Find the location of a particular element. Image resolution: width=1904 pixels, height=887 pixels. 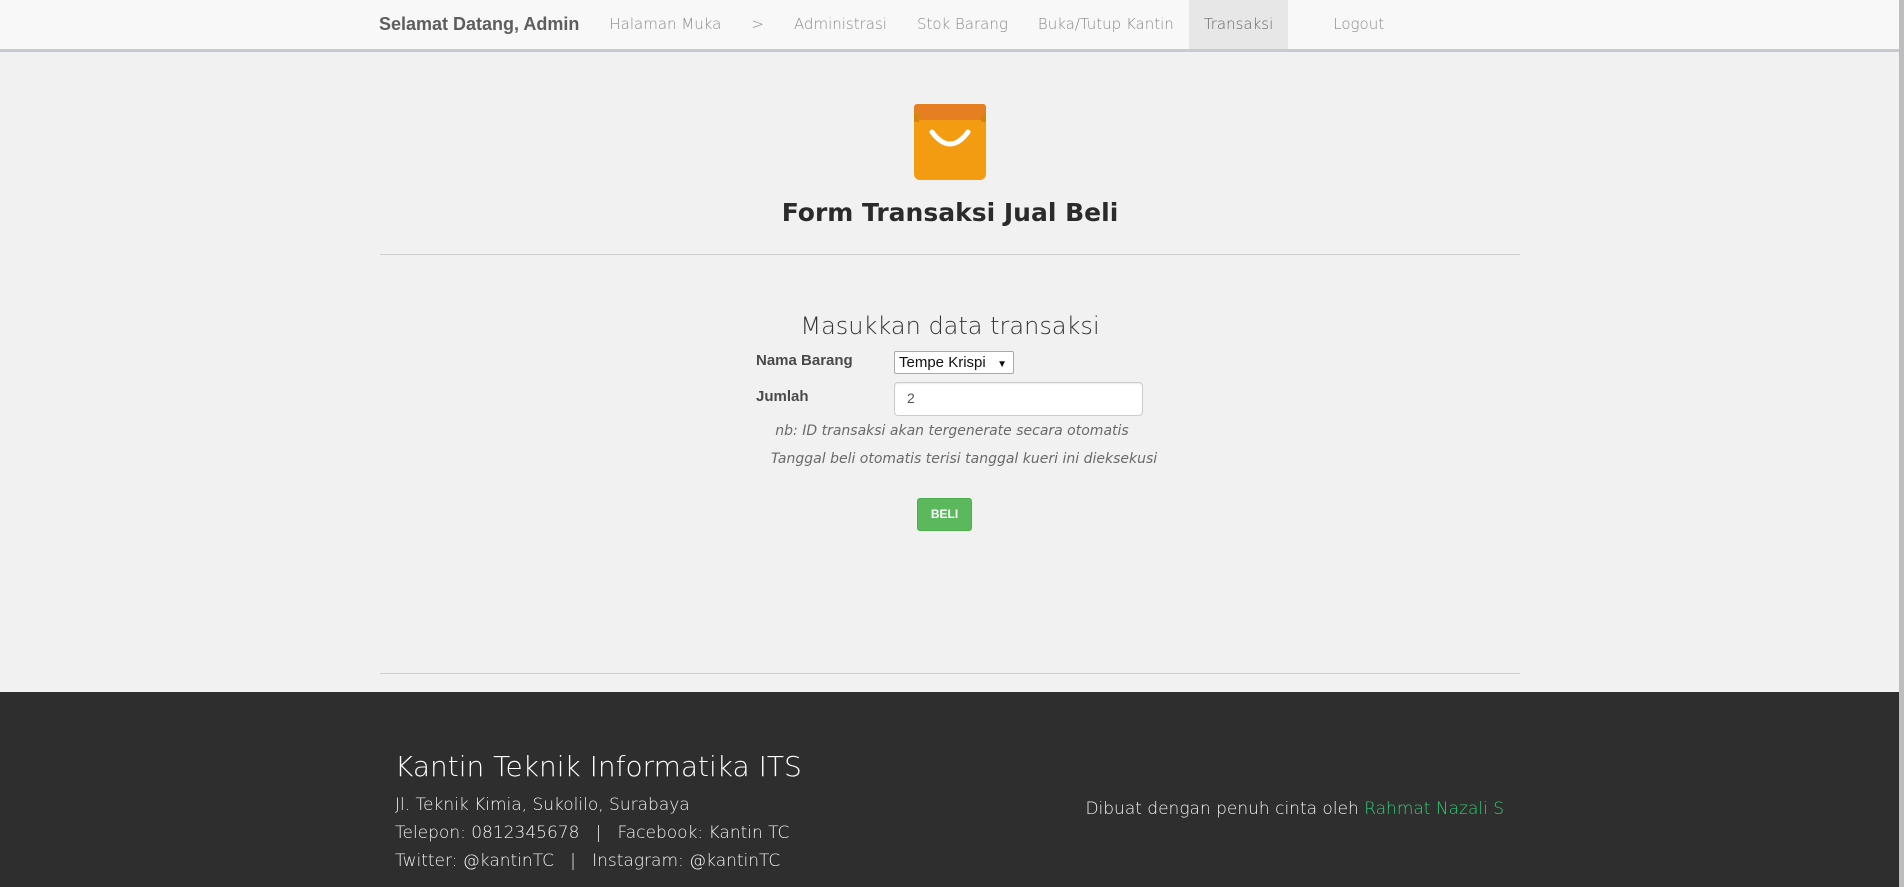

nav-item-transaksi: Transaksi is located at coordinates (1238, 24).